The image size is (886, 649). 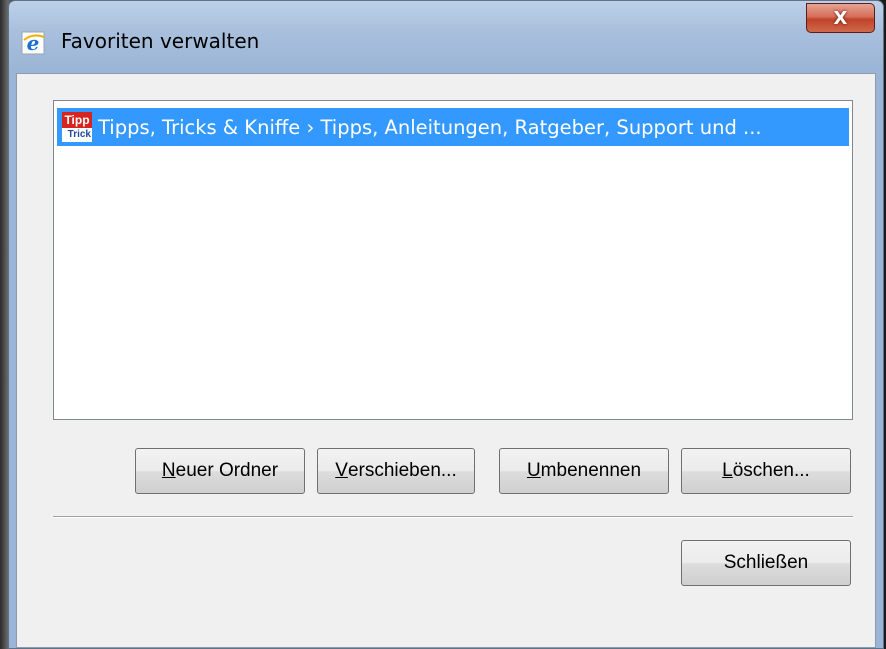 What do you see at coordinates (446, 37) in the screenshot?
I see `title-bar: e Favoriten verwalten X` at bounding box center [446, 37].